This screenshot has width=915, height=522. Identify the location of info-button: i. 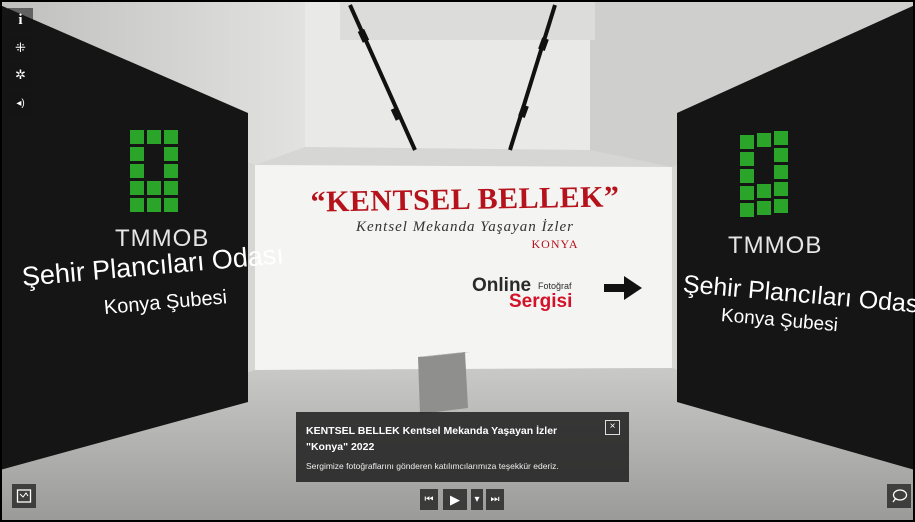
(20, 20).